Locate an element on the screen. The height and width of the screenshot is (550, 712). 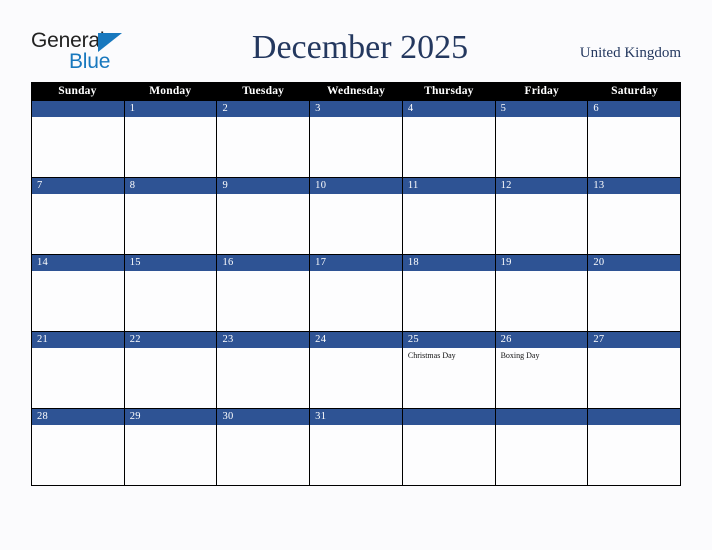
date-bar: 7 is located at coordinates (78, 186).